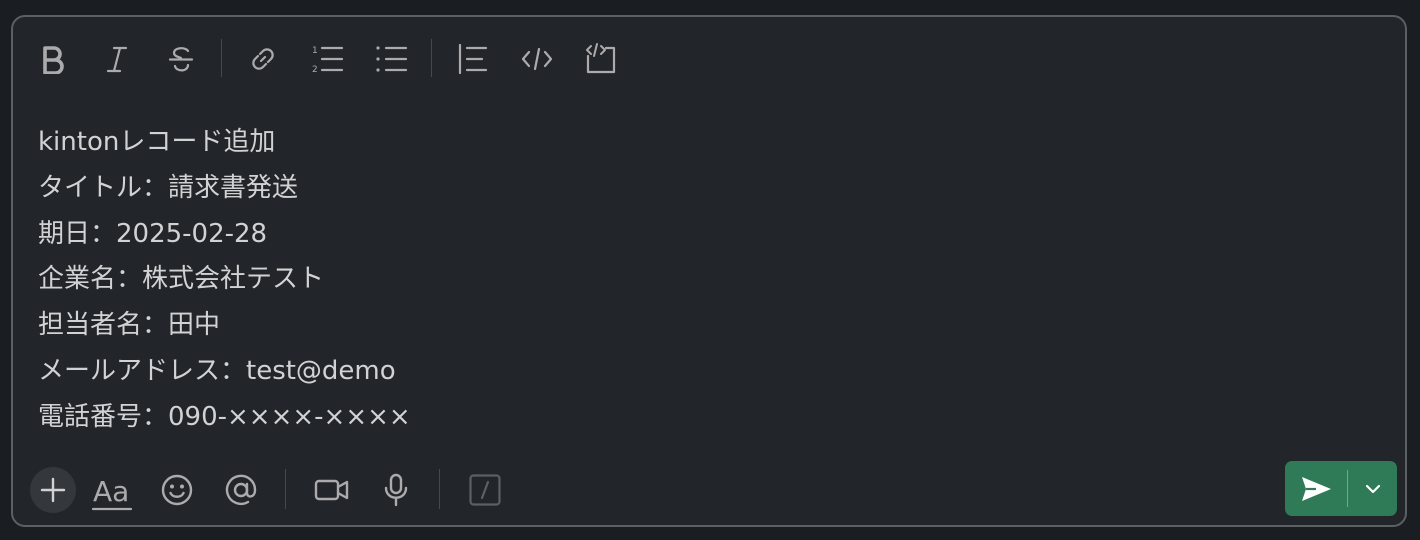  I want to click on strikethrough-button, so click(181, 59).